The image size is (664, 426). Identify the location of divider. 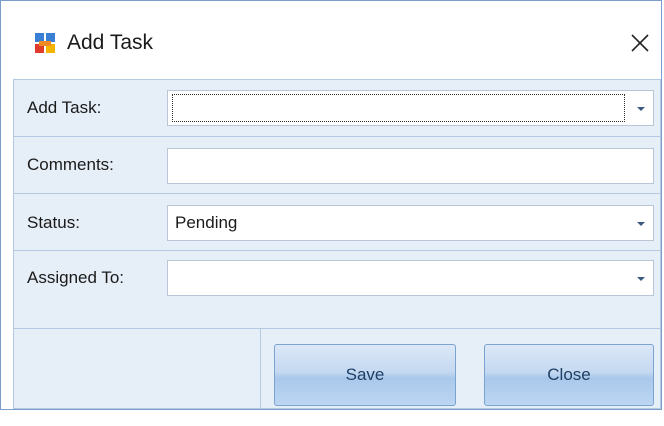
(260, 368).